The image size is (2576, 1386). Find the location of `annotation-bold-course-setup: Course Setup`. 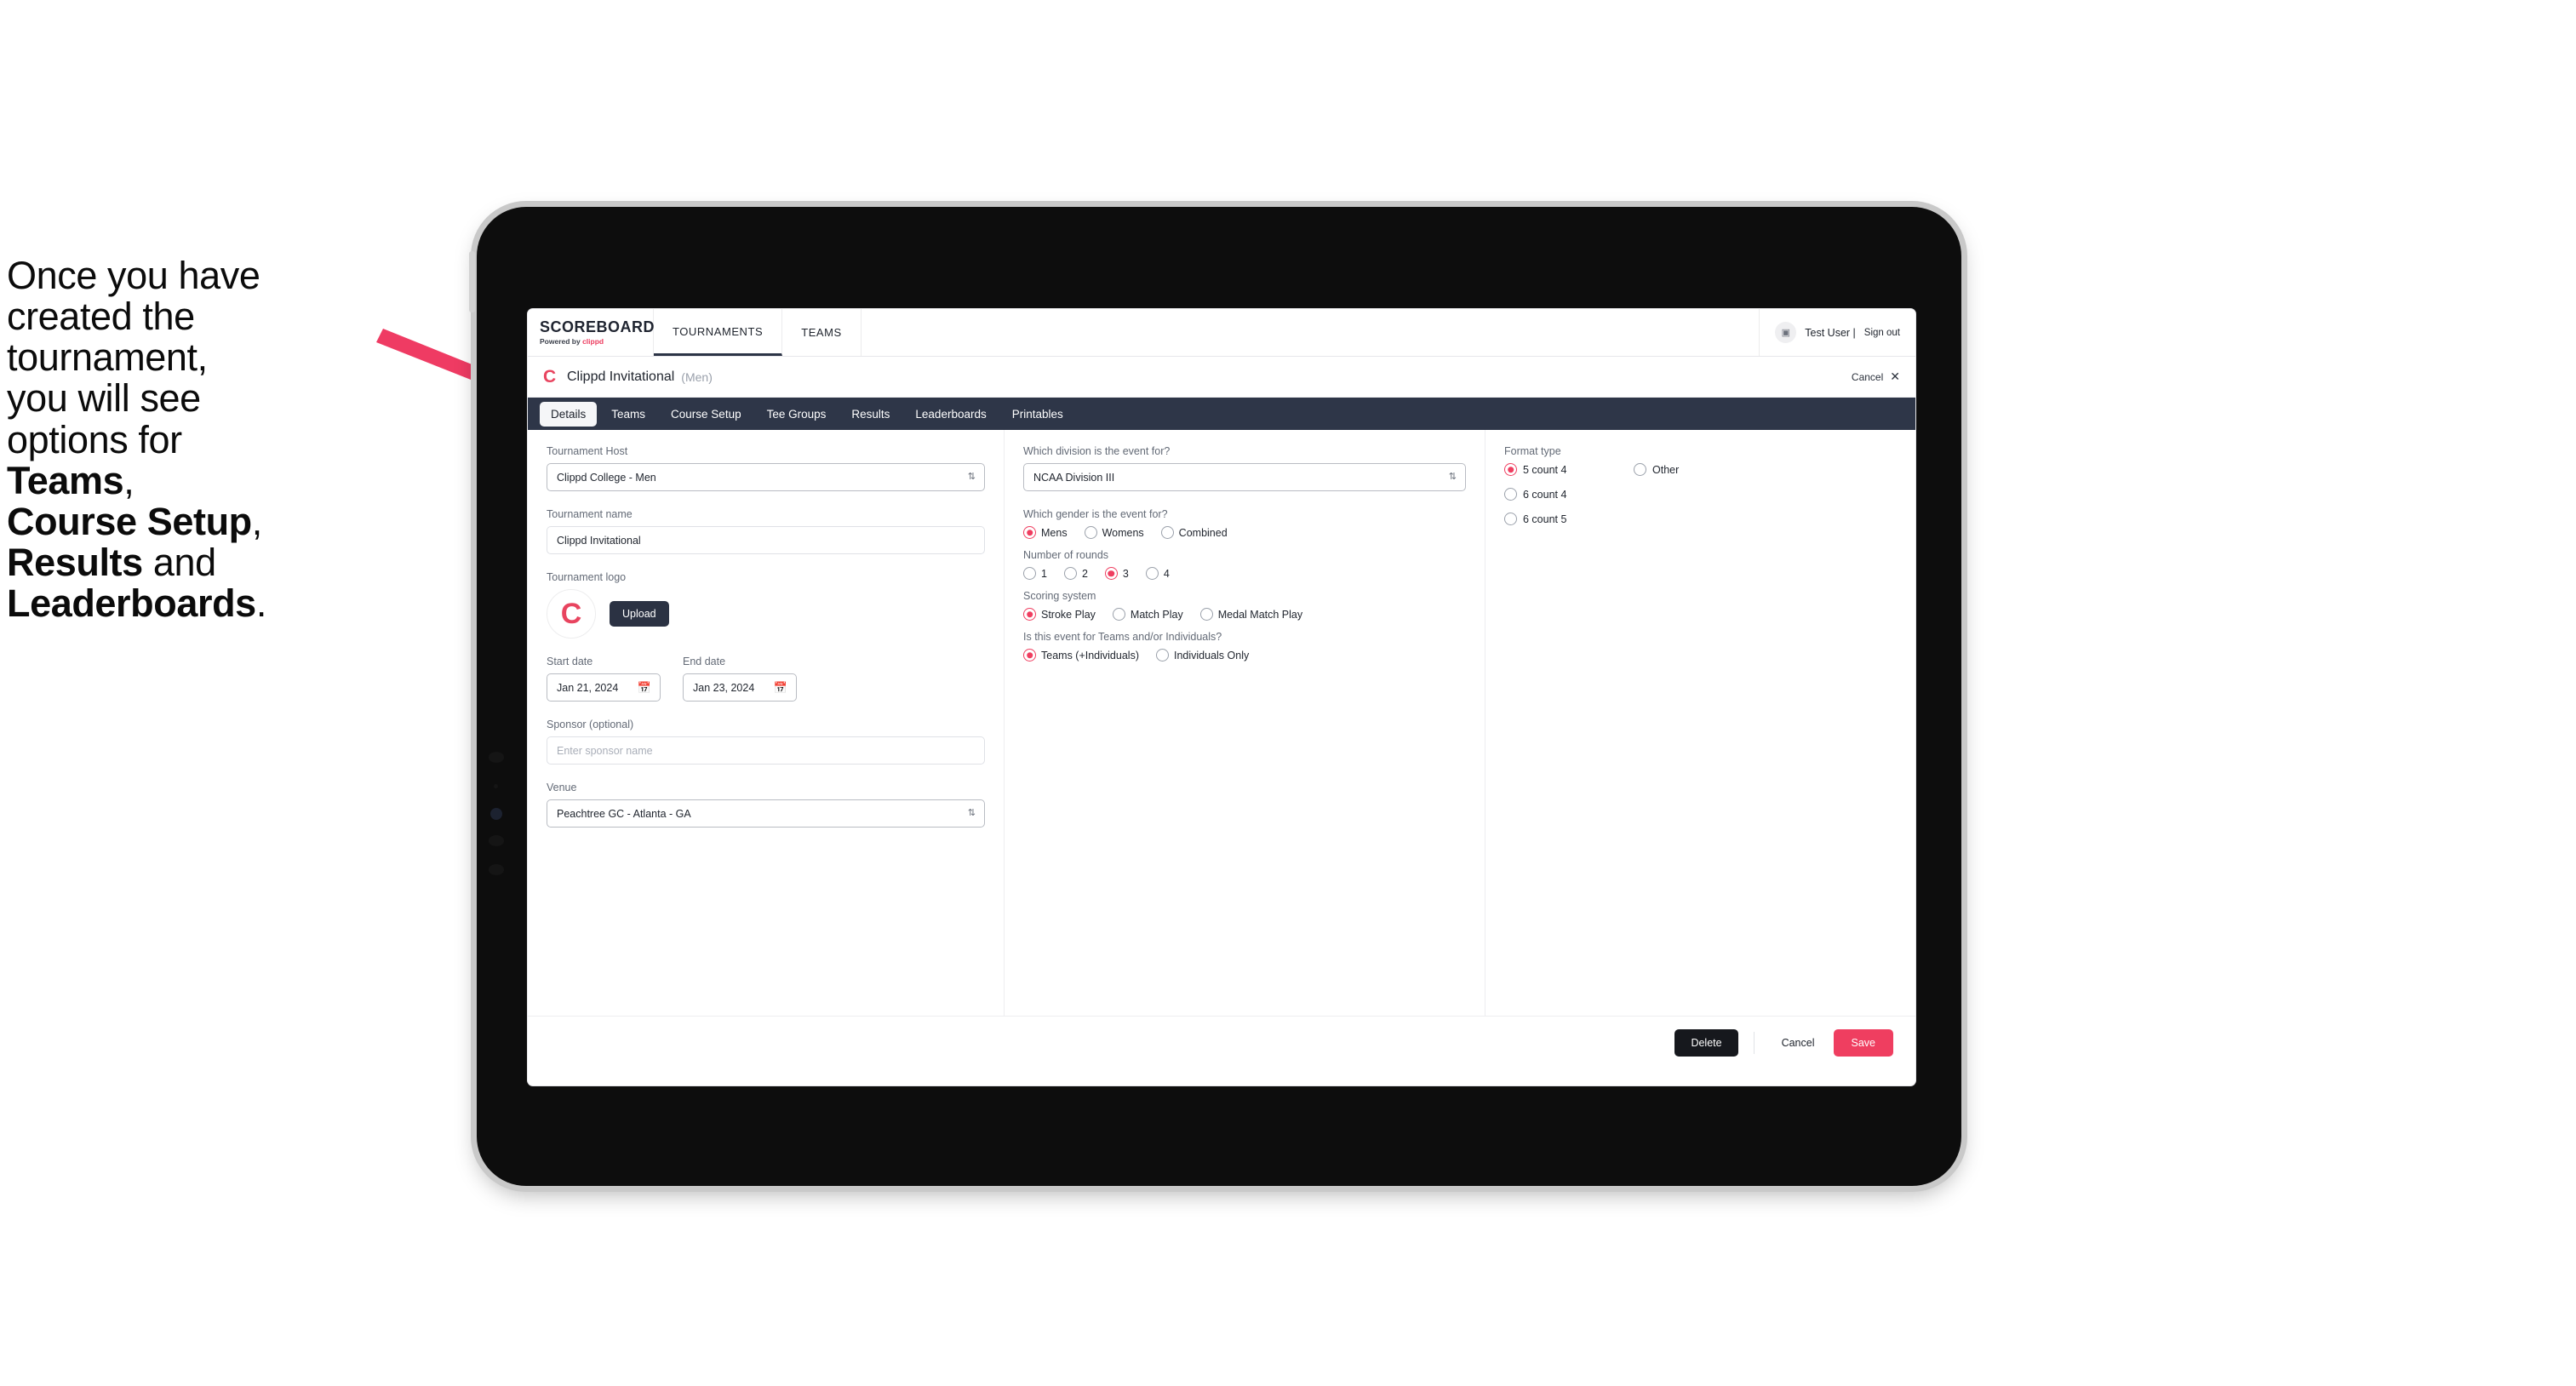

annotation-bold-course-setup: Course Setup is located at coordinates (129, 521).